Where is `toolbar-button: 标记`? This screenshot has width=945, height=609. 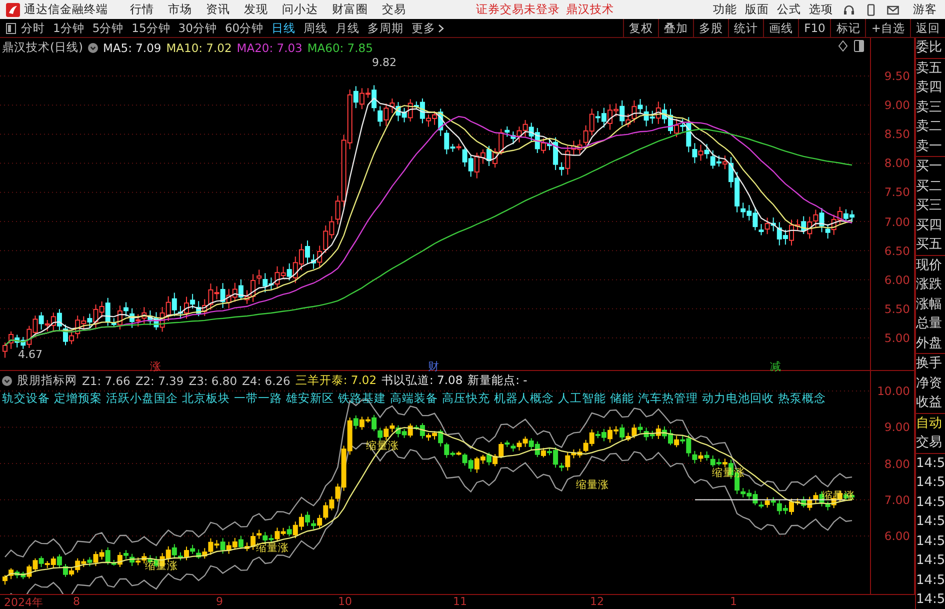
toolbar-button: 标记 is located at coordinates (848, 28).